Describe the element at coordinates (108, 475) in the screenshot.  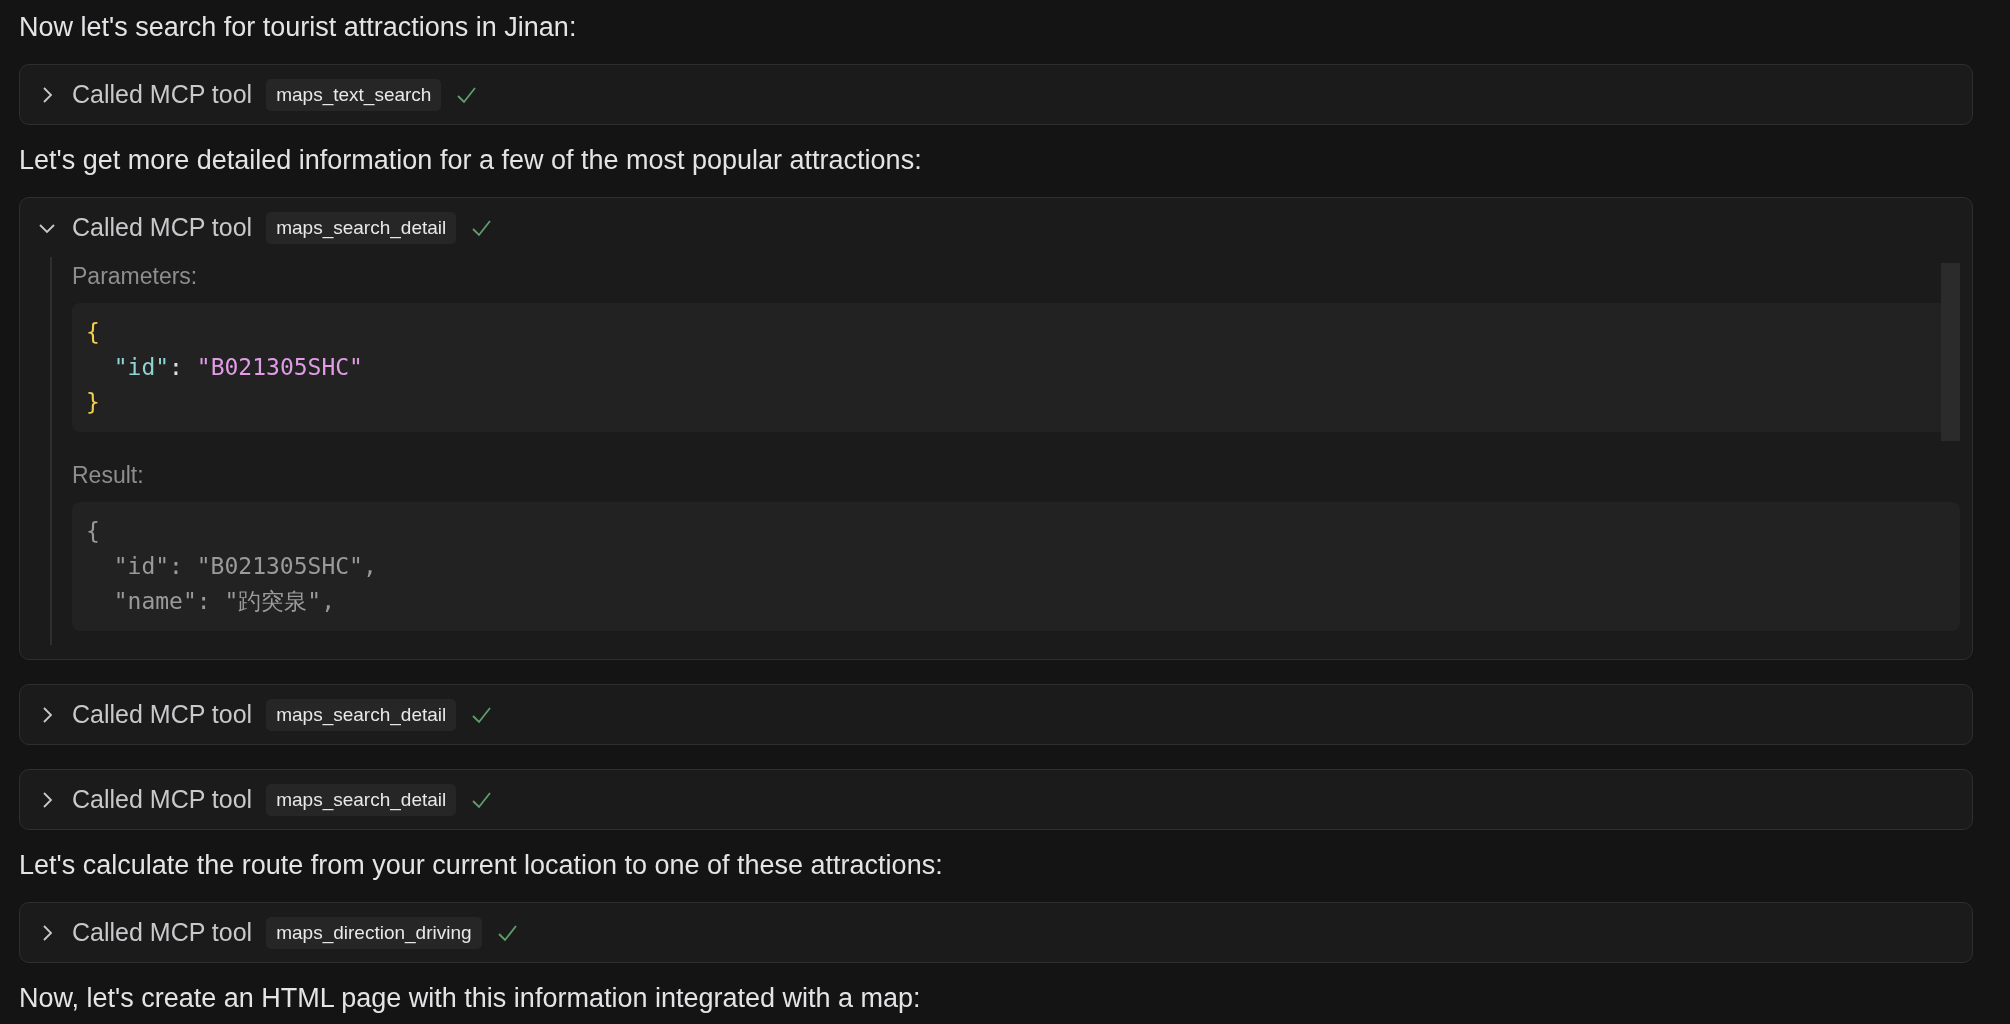
I see `section-label: Result:` at that location.